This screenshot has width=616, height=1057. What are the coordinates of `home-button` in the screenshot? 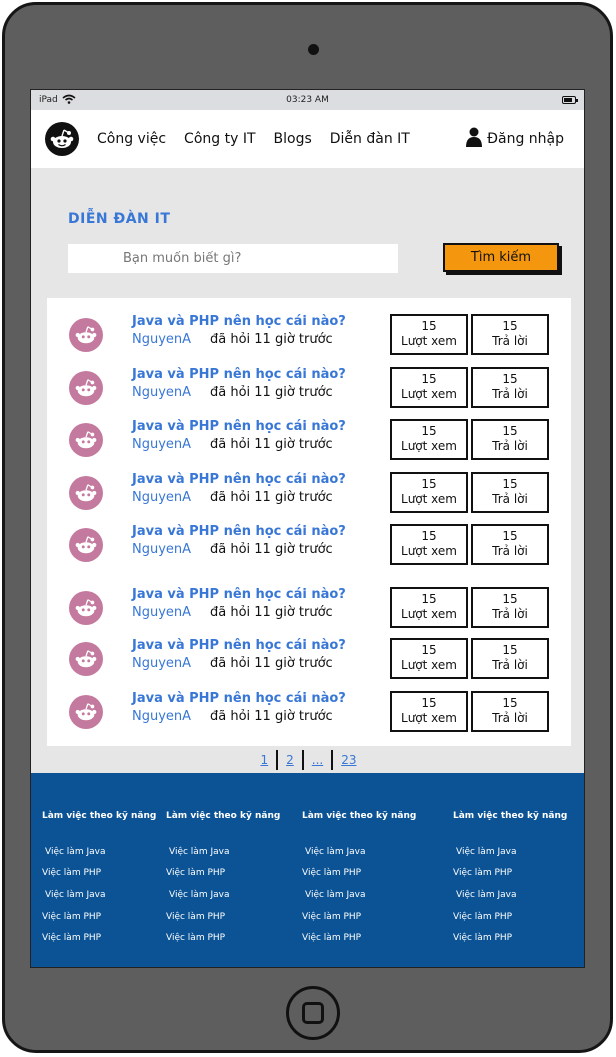 It's located at (313, 1013).